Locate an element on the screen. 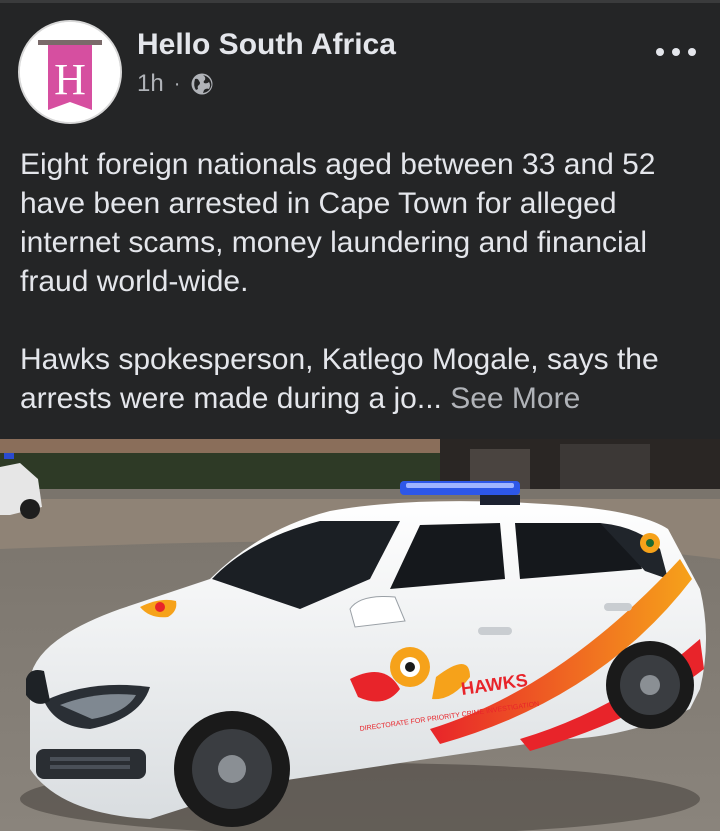  globe-icon is located at coordinates (202, 84).